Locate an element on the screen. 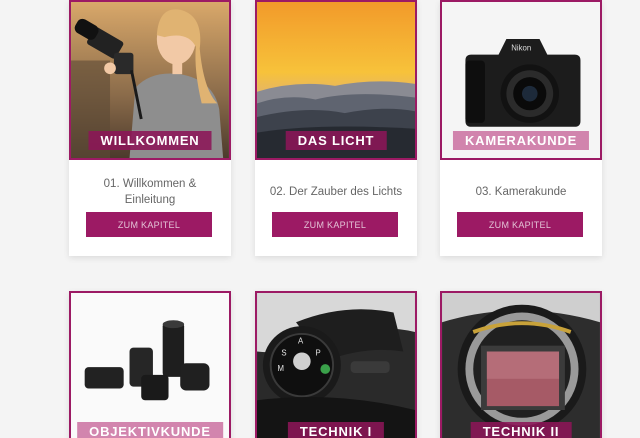 Image resolution: width=640 pixels, height=438 pixels. camera-sensor-image is located at coordinates (521, 365).